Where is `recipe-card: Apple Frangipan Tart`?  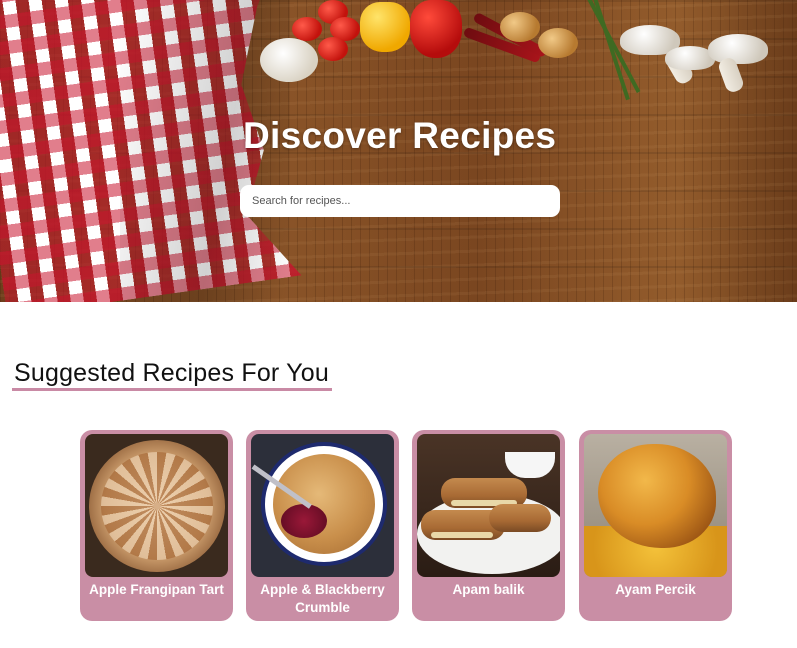
recipe-card: Apple Frangipan Tart is located at coordinates (156, 525).